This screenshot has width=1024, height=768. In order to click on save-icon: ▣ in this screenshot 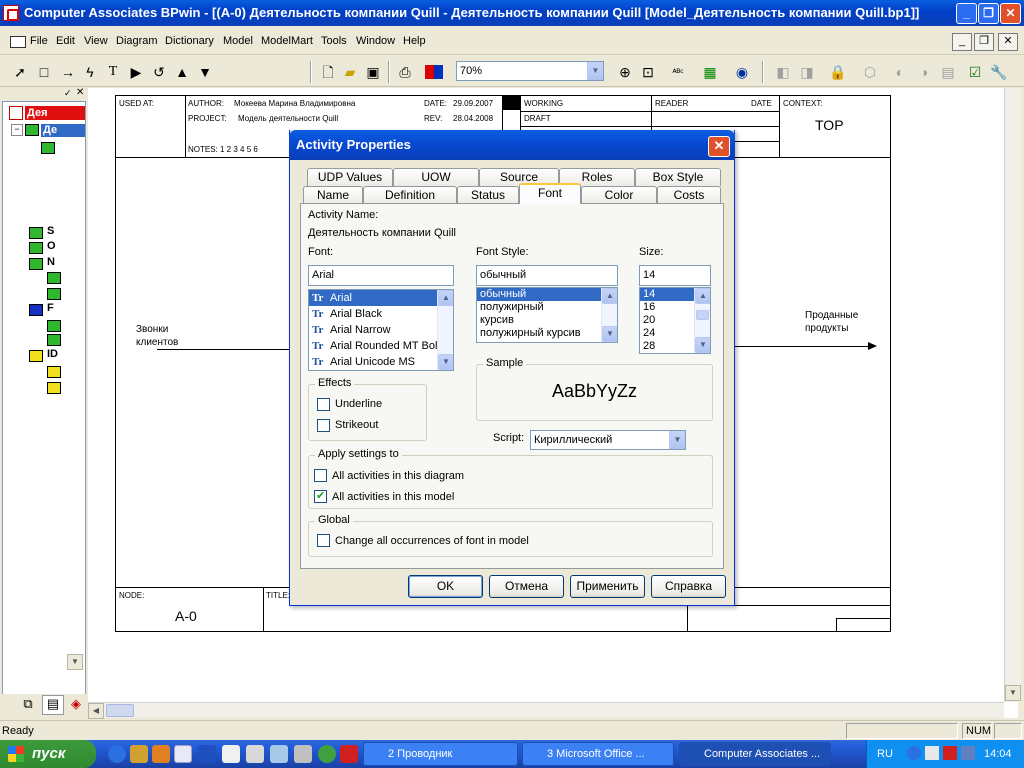, I will do `click(373, 72)`.